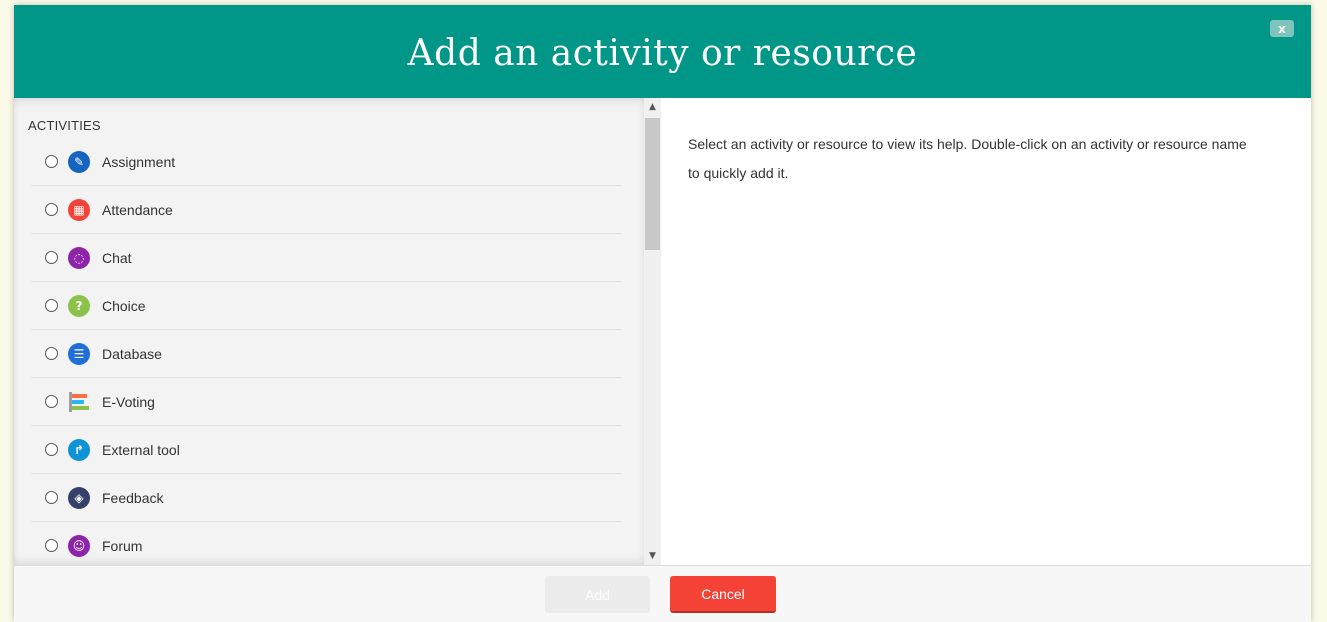  I want to click on activities-heading: ACTIVITIES, so click(64, 125).